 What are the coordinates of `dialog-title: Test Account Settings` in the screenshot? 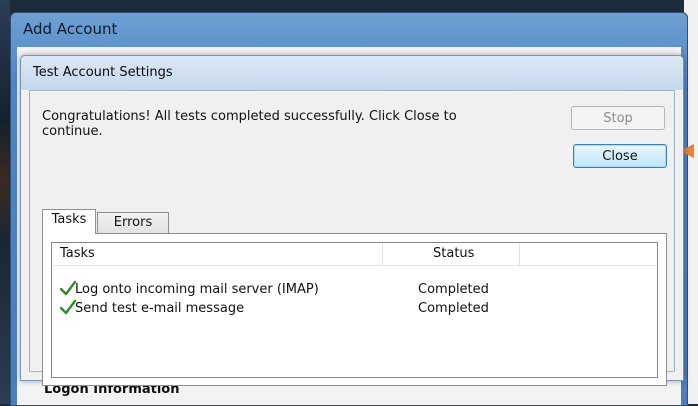 It's located at (103, 72).